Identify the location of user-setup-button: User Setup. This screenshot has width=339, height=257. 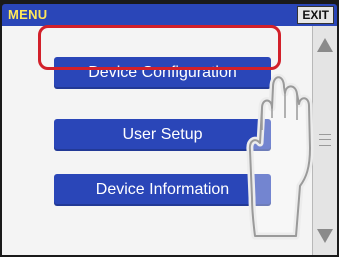
(162, 135).